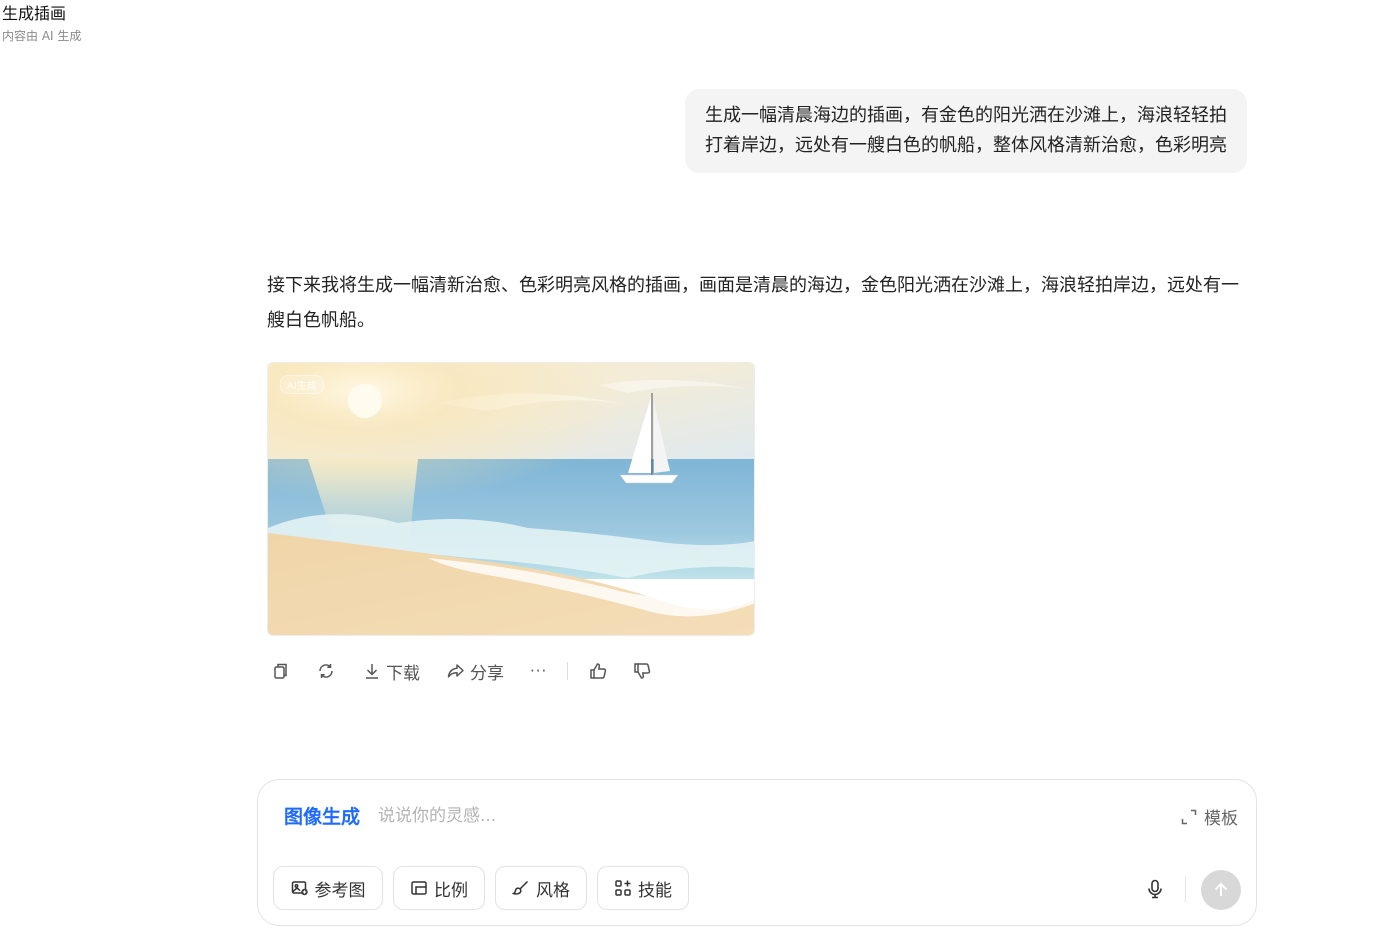 Image resolution: width=1390 pixels, height=943 pixels. I want to click on expand-icon, so click(1189, 816).